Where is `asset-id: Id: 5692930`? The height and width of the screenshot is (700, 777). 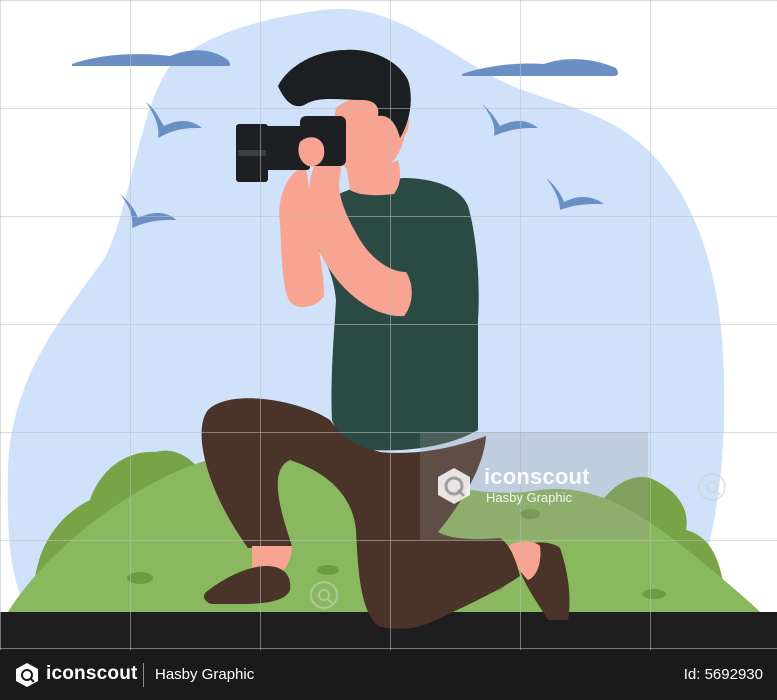 asset-id: Id: 5692930 is located at coordinates (723, 674).